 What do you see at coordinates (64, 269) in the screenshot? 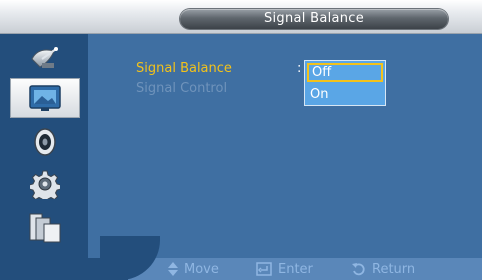
I see `footer-left` at bounding box center [64, 269].